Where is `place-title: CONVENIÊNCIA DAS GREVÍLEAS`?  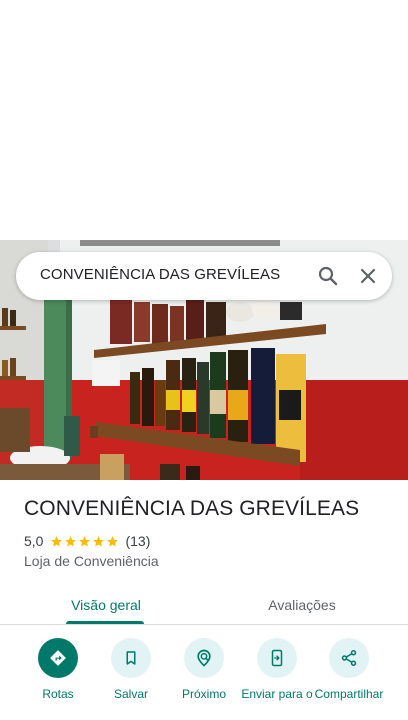
place-title: CONVENIÊNCIA DAS GREVÍLEAS is located at coordinates (192, 508).